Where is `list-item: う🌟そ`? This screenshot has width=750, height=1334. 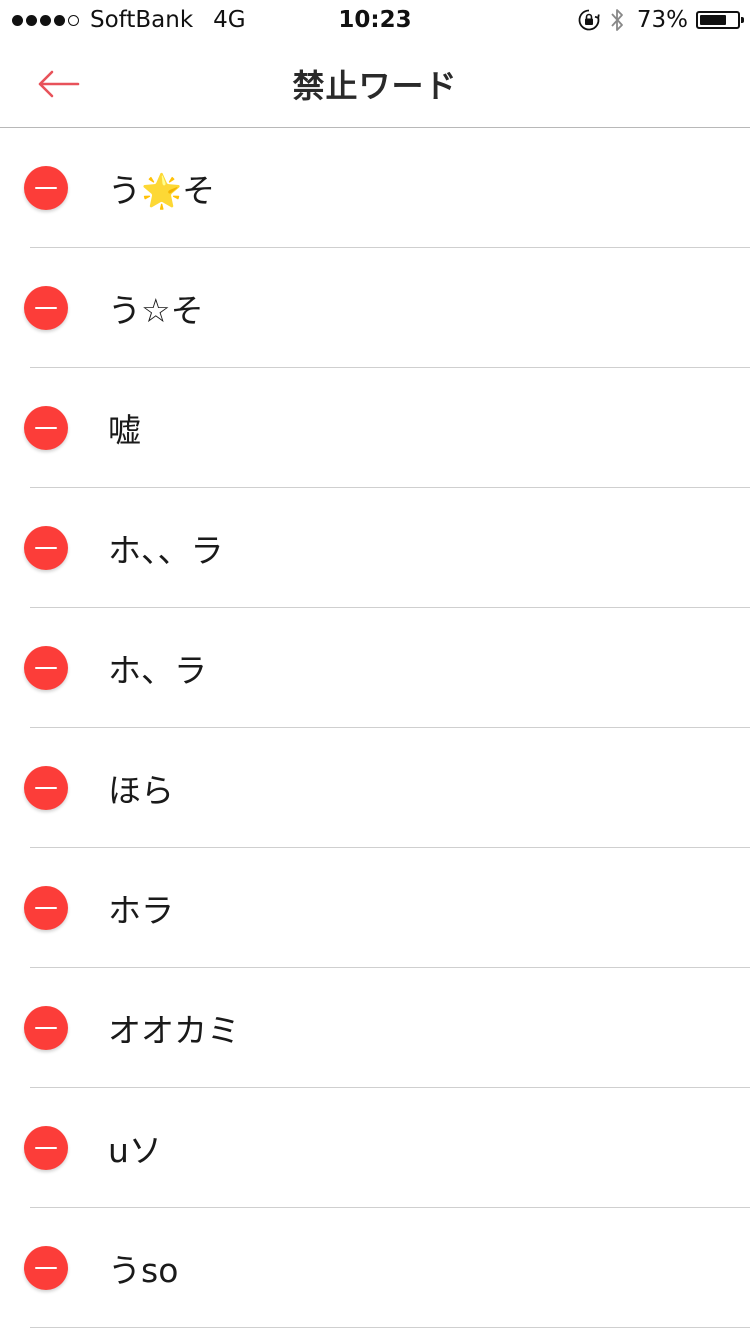 list-item: う🌟そ is located at coordinates (375, 188).